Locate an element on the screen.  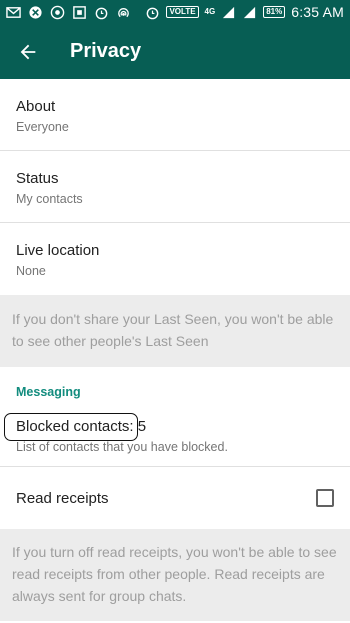
status-time: 6:35 AM is located at coordinates (317, 12).